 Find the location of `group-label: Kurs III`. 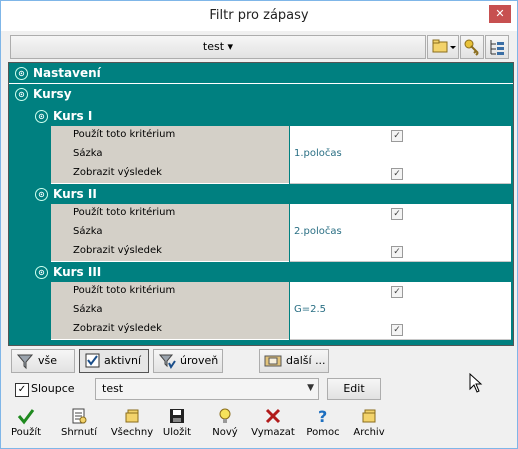

group-label: Kurs III is located at coordinates (77, 272).